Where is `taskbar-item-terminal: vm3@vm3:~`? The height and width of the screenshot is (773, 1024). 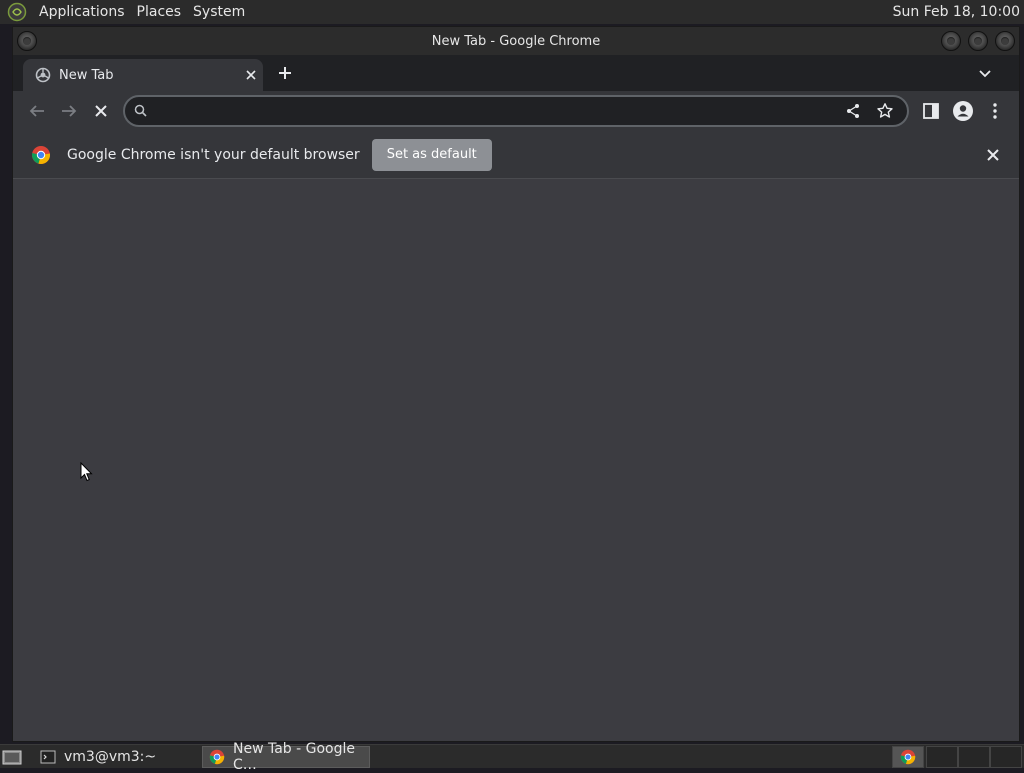
taskbar-item-terminal: vm3@vm3:~ is located at coordinates (114, 757).